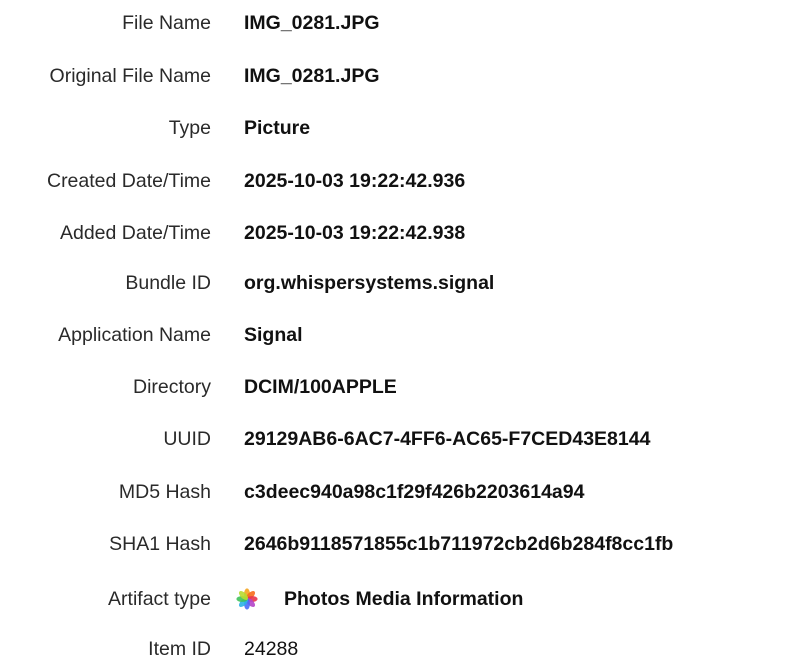  What do you see at coordinates (166, 23) in the screenshot?
I see `property-label: File Name` at bounding box center [166, 23].